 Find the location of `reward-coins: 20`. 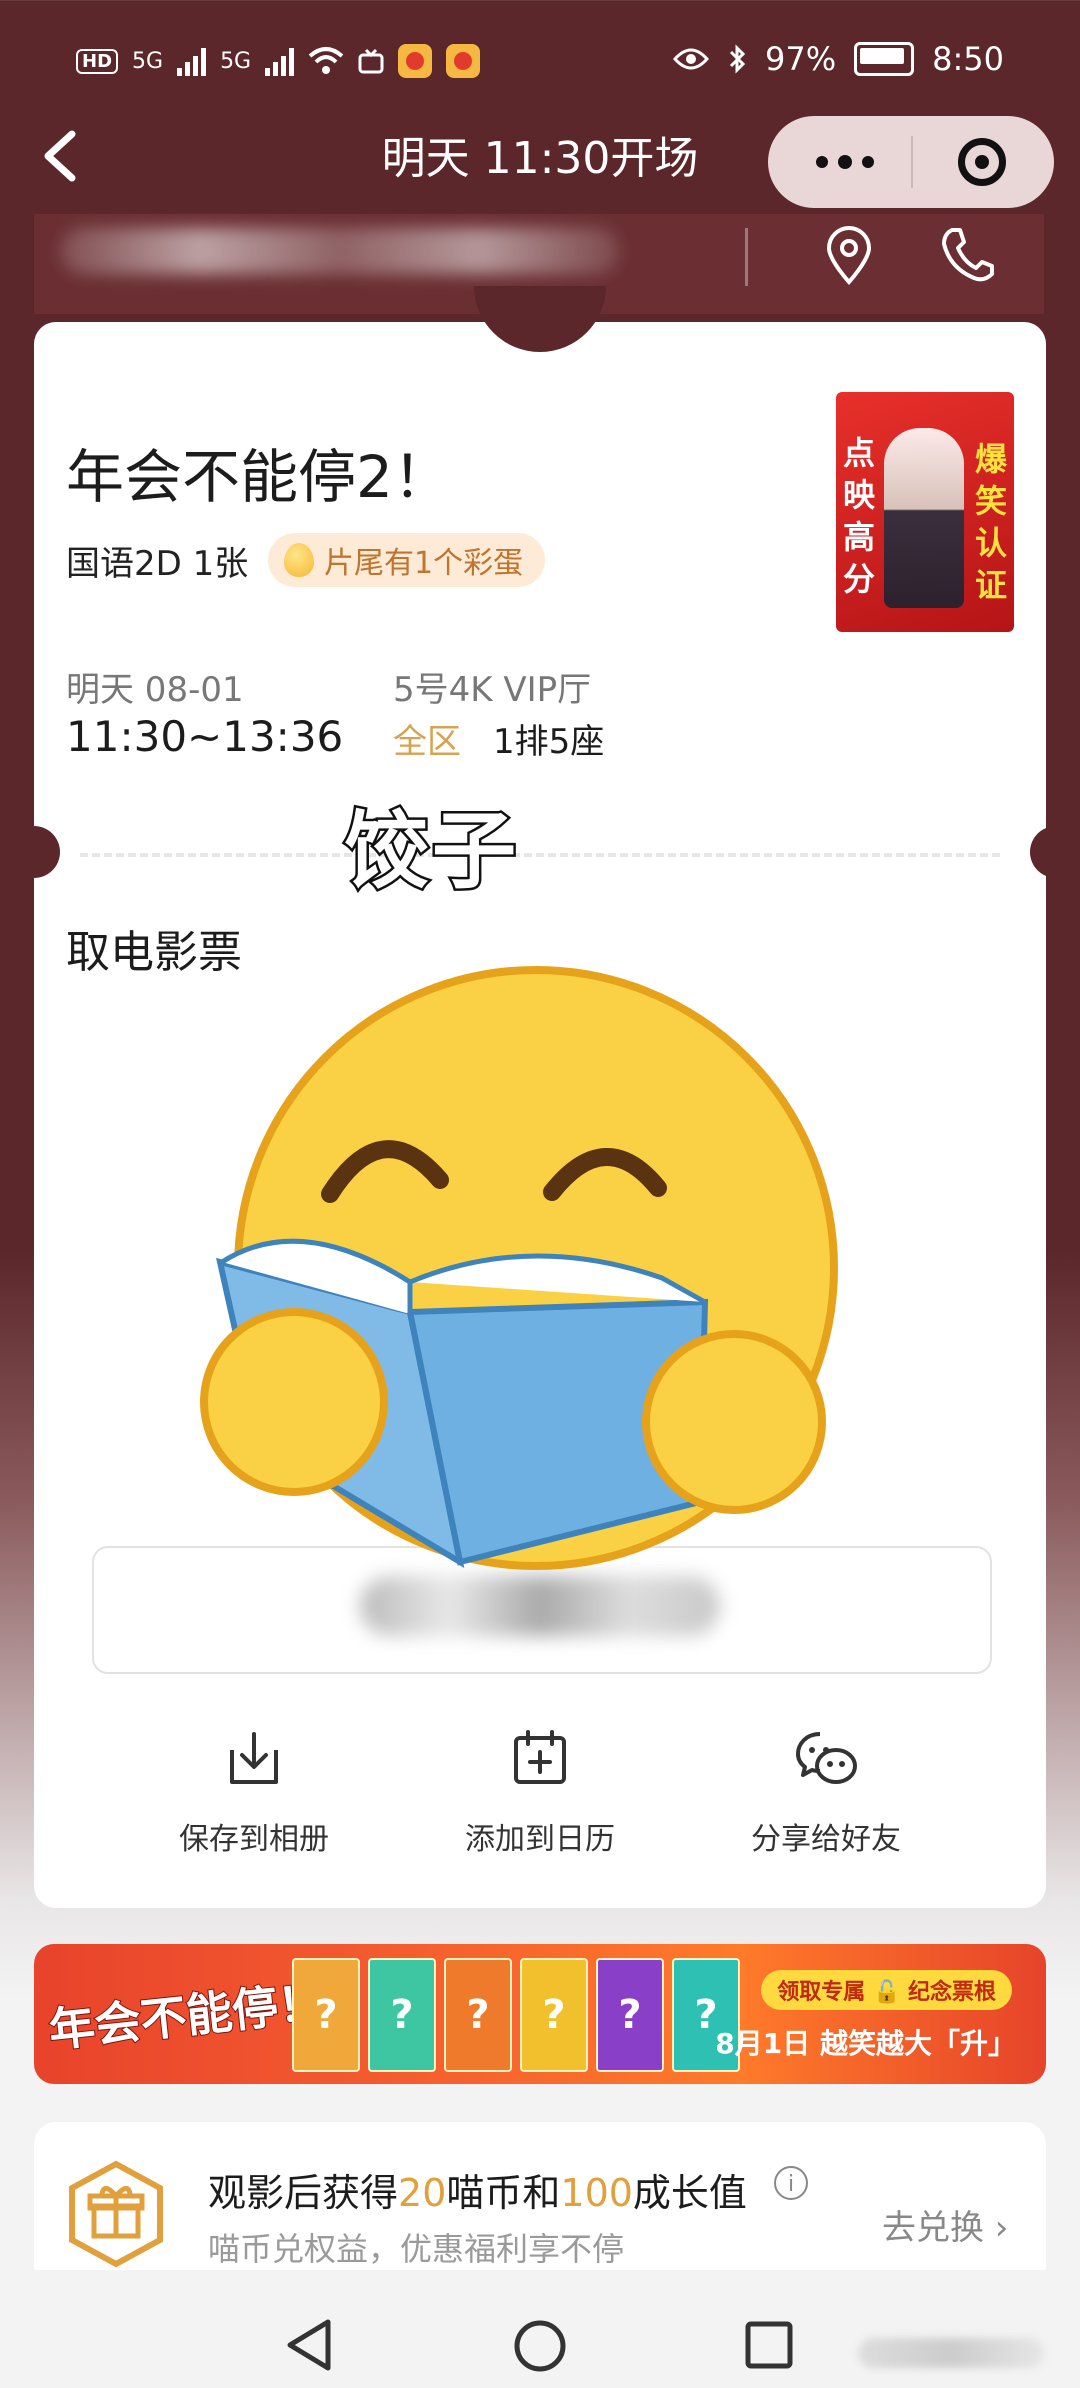

reward-coins: 20 is located at coordinates (422, 2193).